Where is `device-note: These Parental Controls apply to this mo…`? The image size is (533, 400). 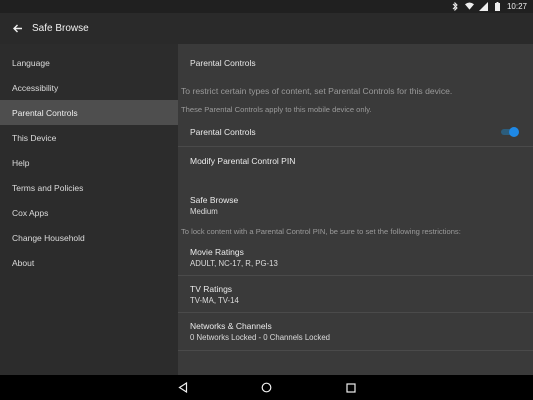
device-note: These Parental Controls apply to this mo… is located at coordinates (276, 109).